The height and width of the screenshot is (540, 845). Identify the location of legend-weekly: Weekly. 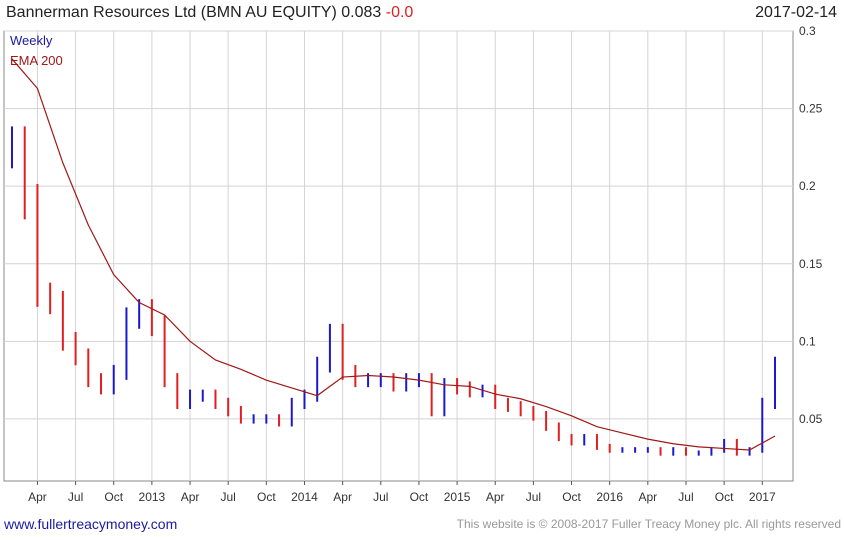
(31, 40).